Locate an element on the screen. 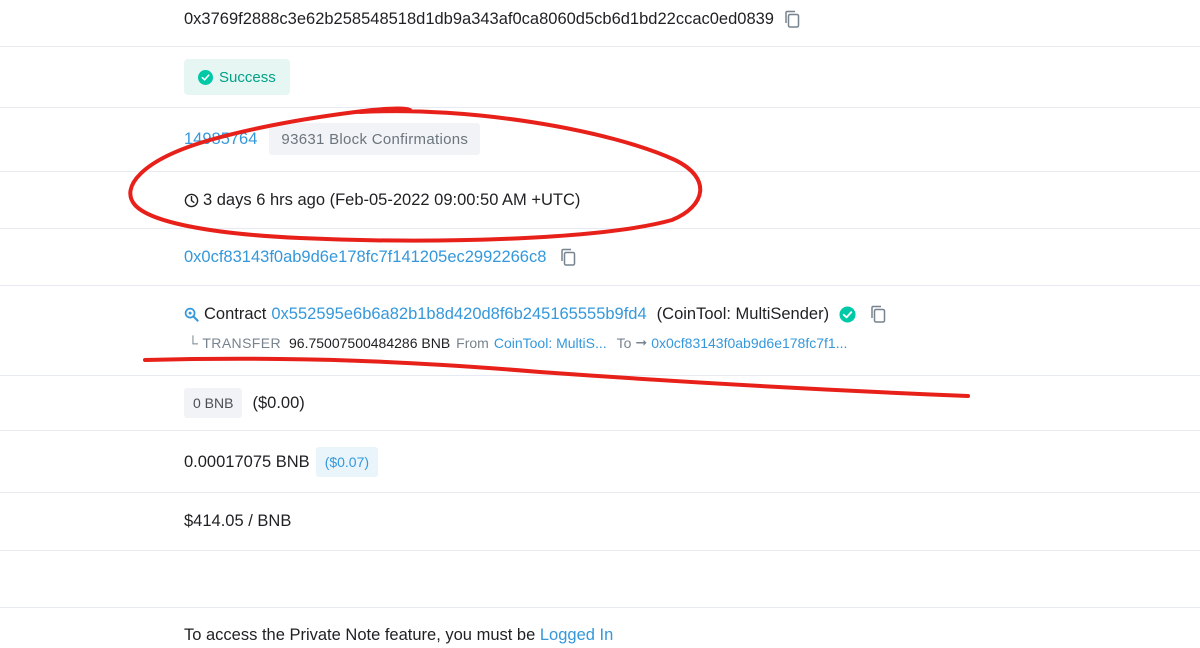  block-confirmations-badge: 93631 Block Confirmations is located at coordinates (375, 139).